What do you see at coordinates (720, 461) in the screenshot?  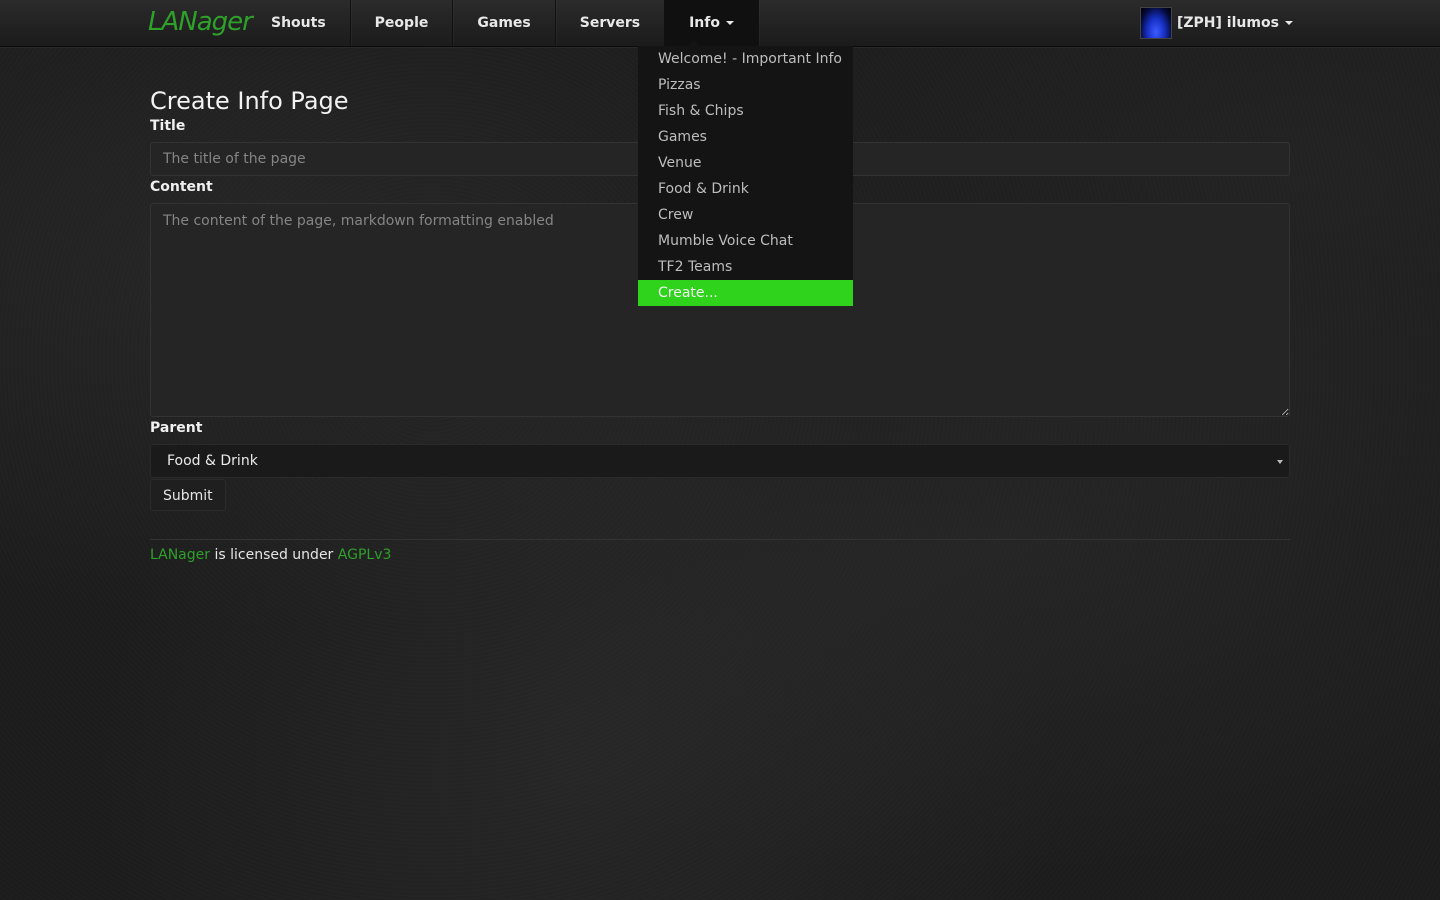 I see `parent-select: Food & Drink` at bounding box center [720, 461].